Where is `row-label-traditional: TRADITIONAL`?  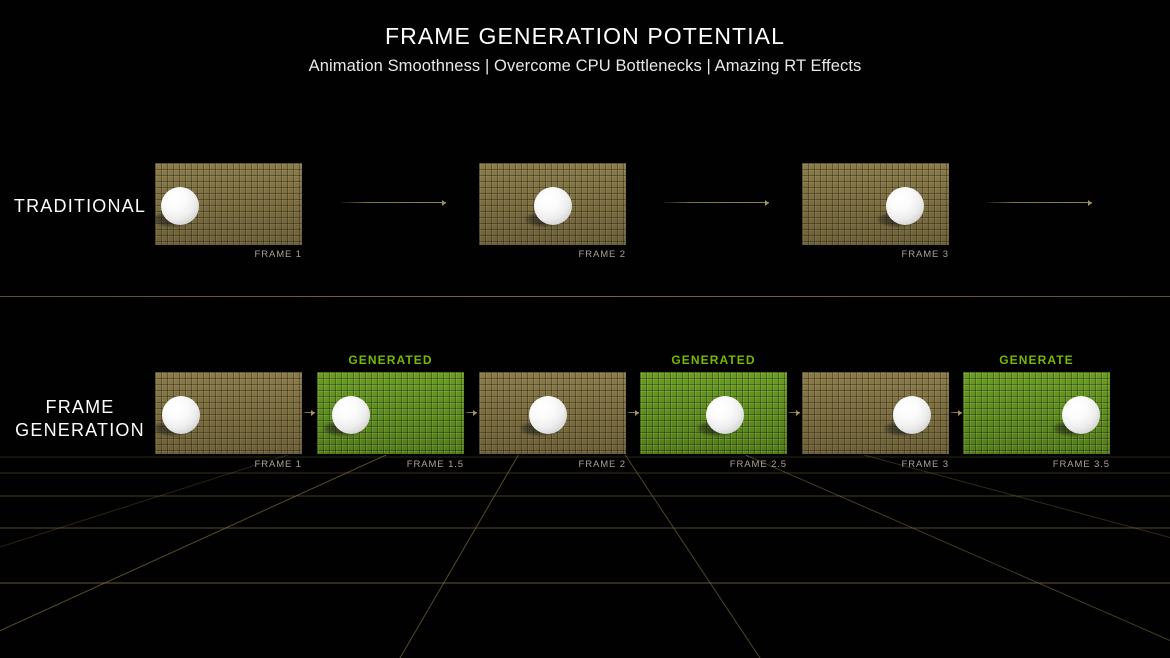
row-label-traditional: TRADITIONAL is located at coordinates (80, 206).